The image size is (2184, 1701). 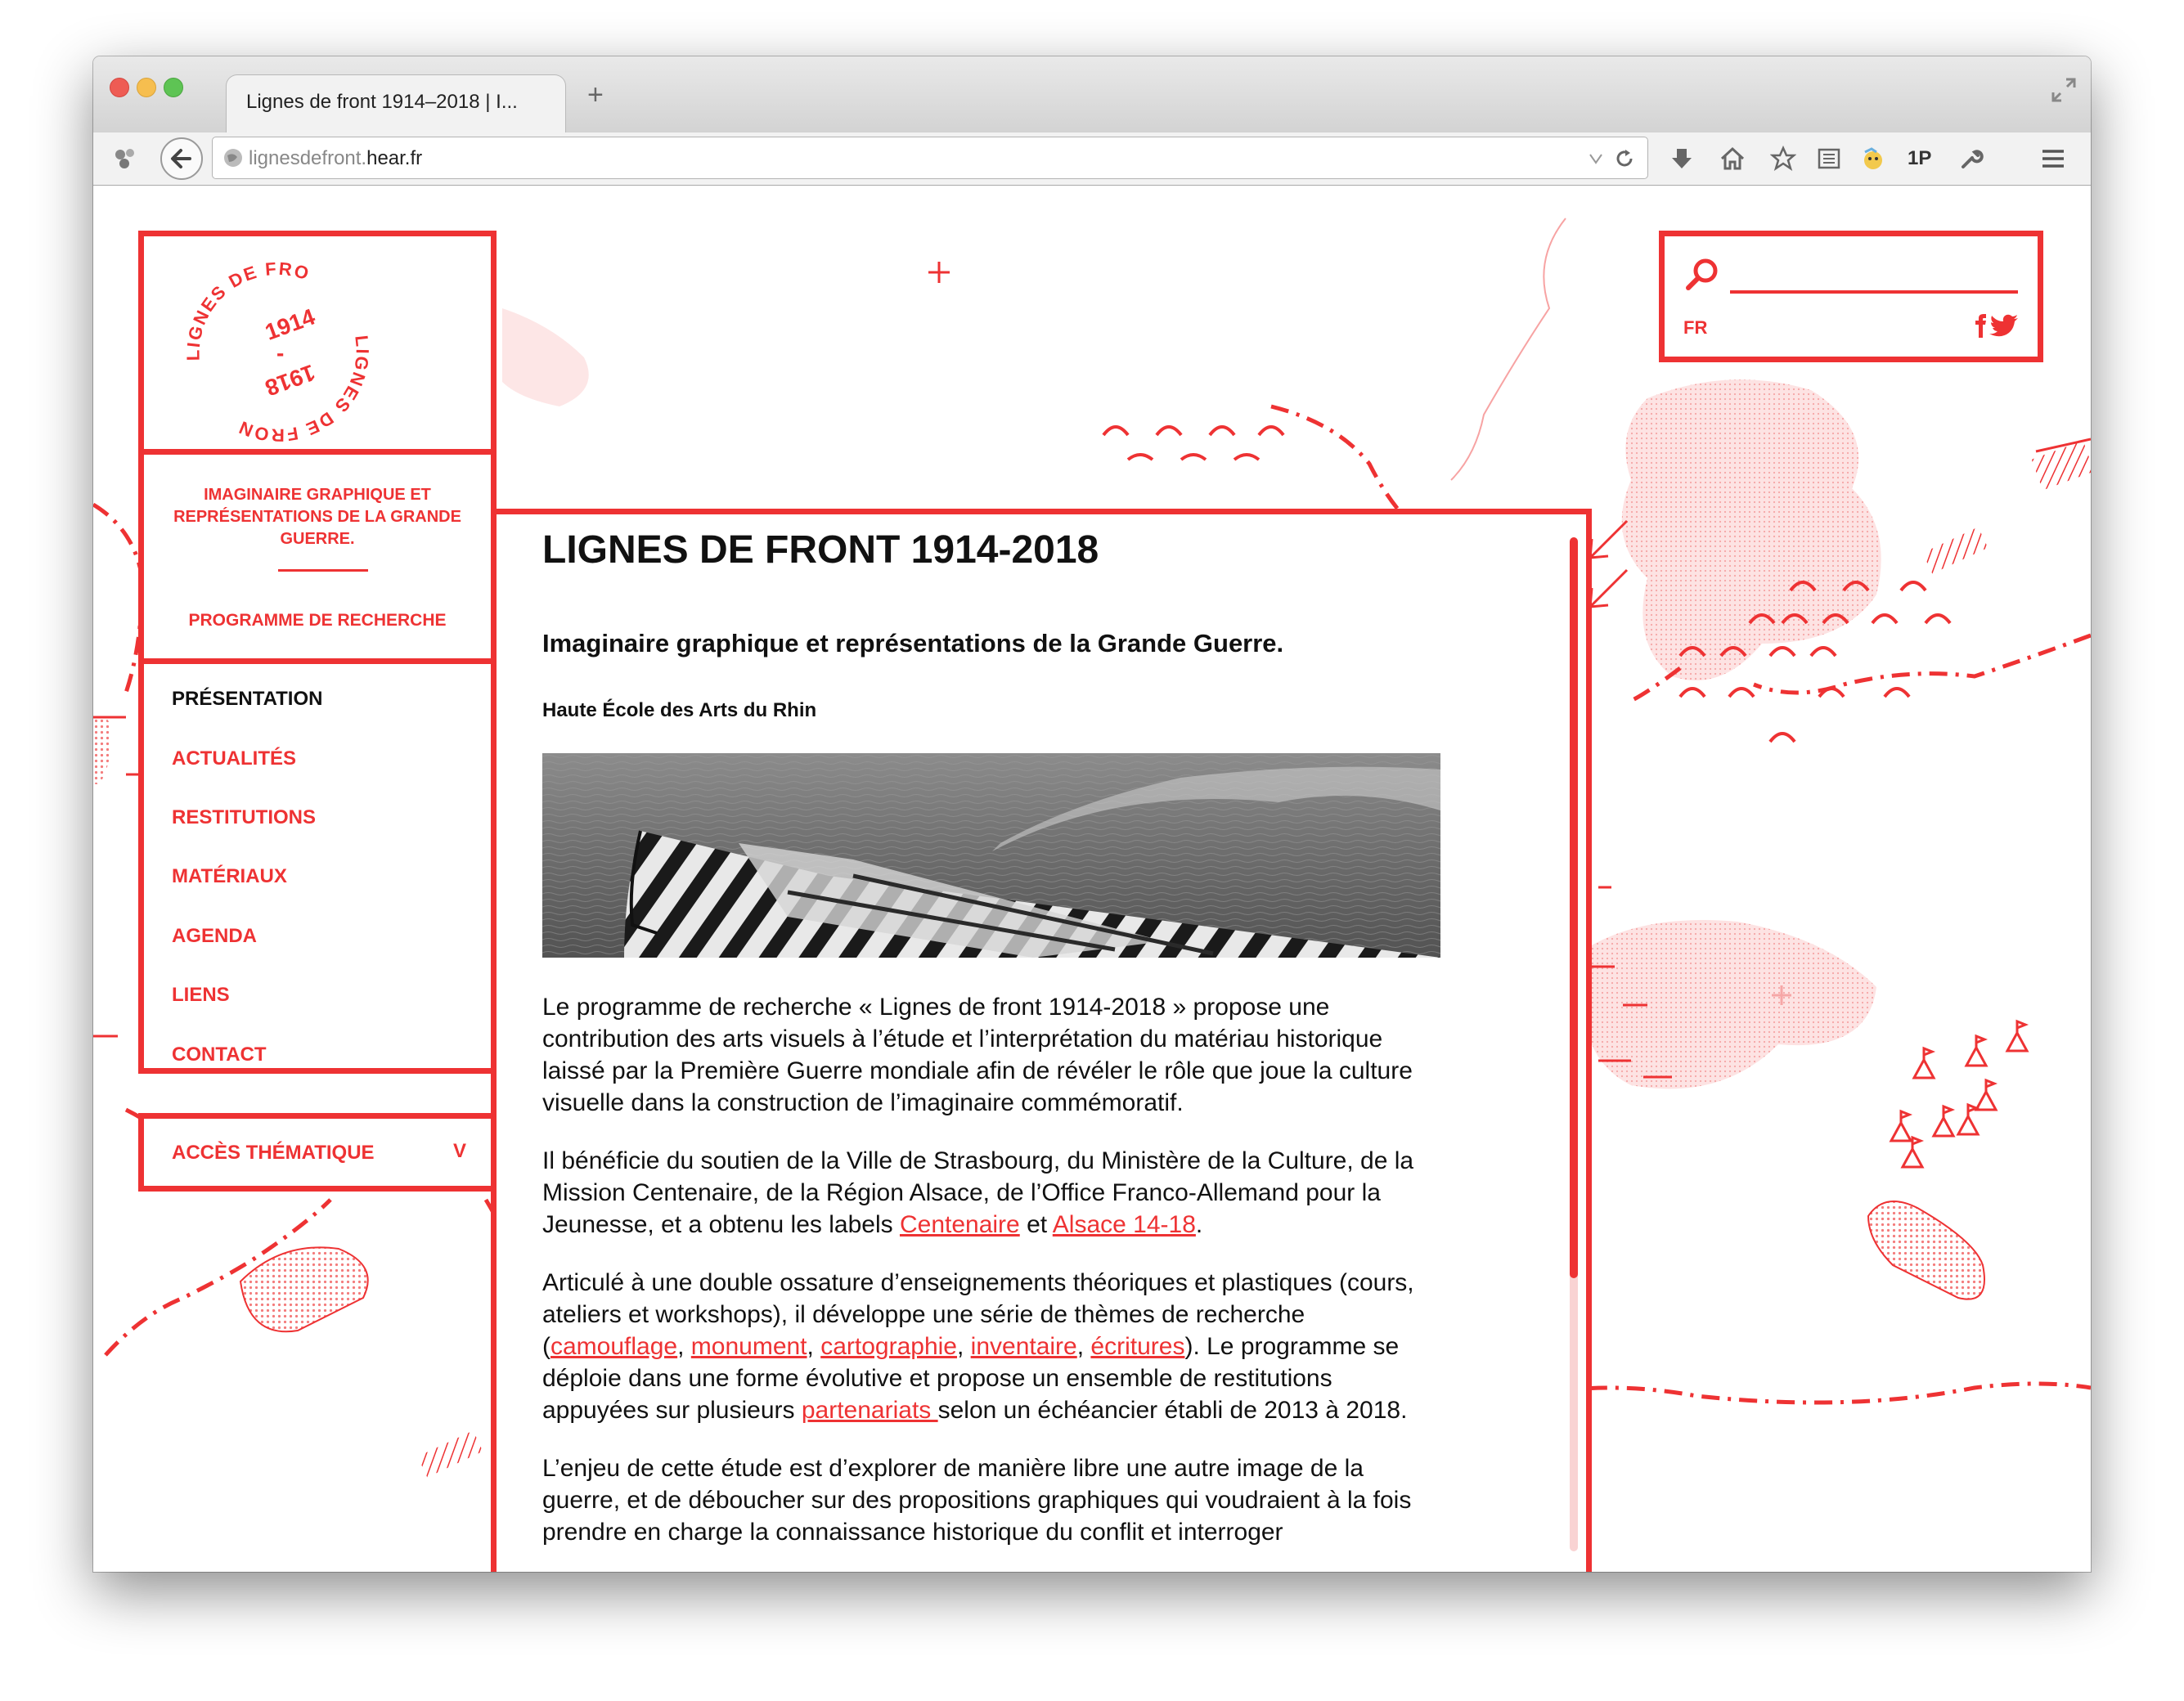 What do you see at coordinates (1783, 159) in the screenshot?
I see `bookmark-star-icon` at bounding box center [1783, 159].